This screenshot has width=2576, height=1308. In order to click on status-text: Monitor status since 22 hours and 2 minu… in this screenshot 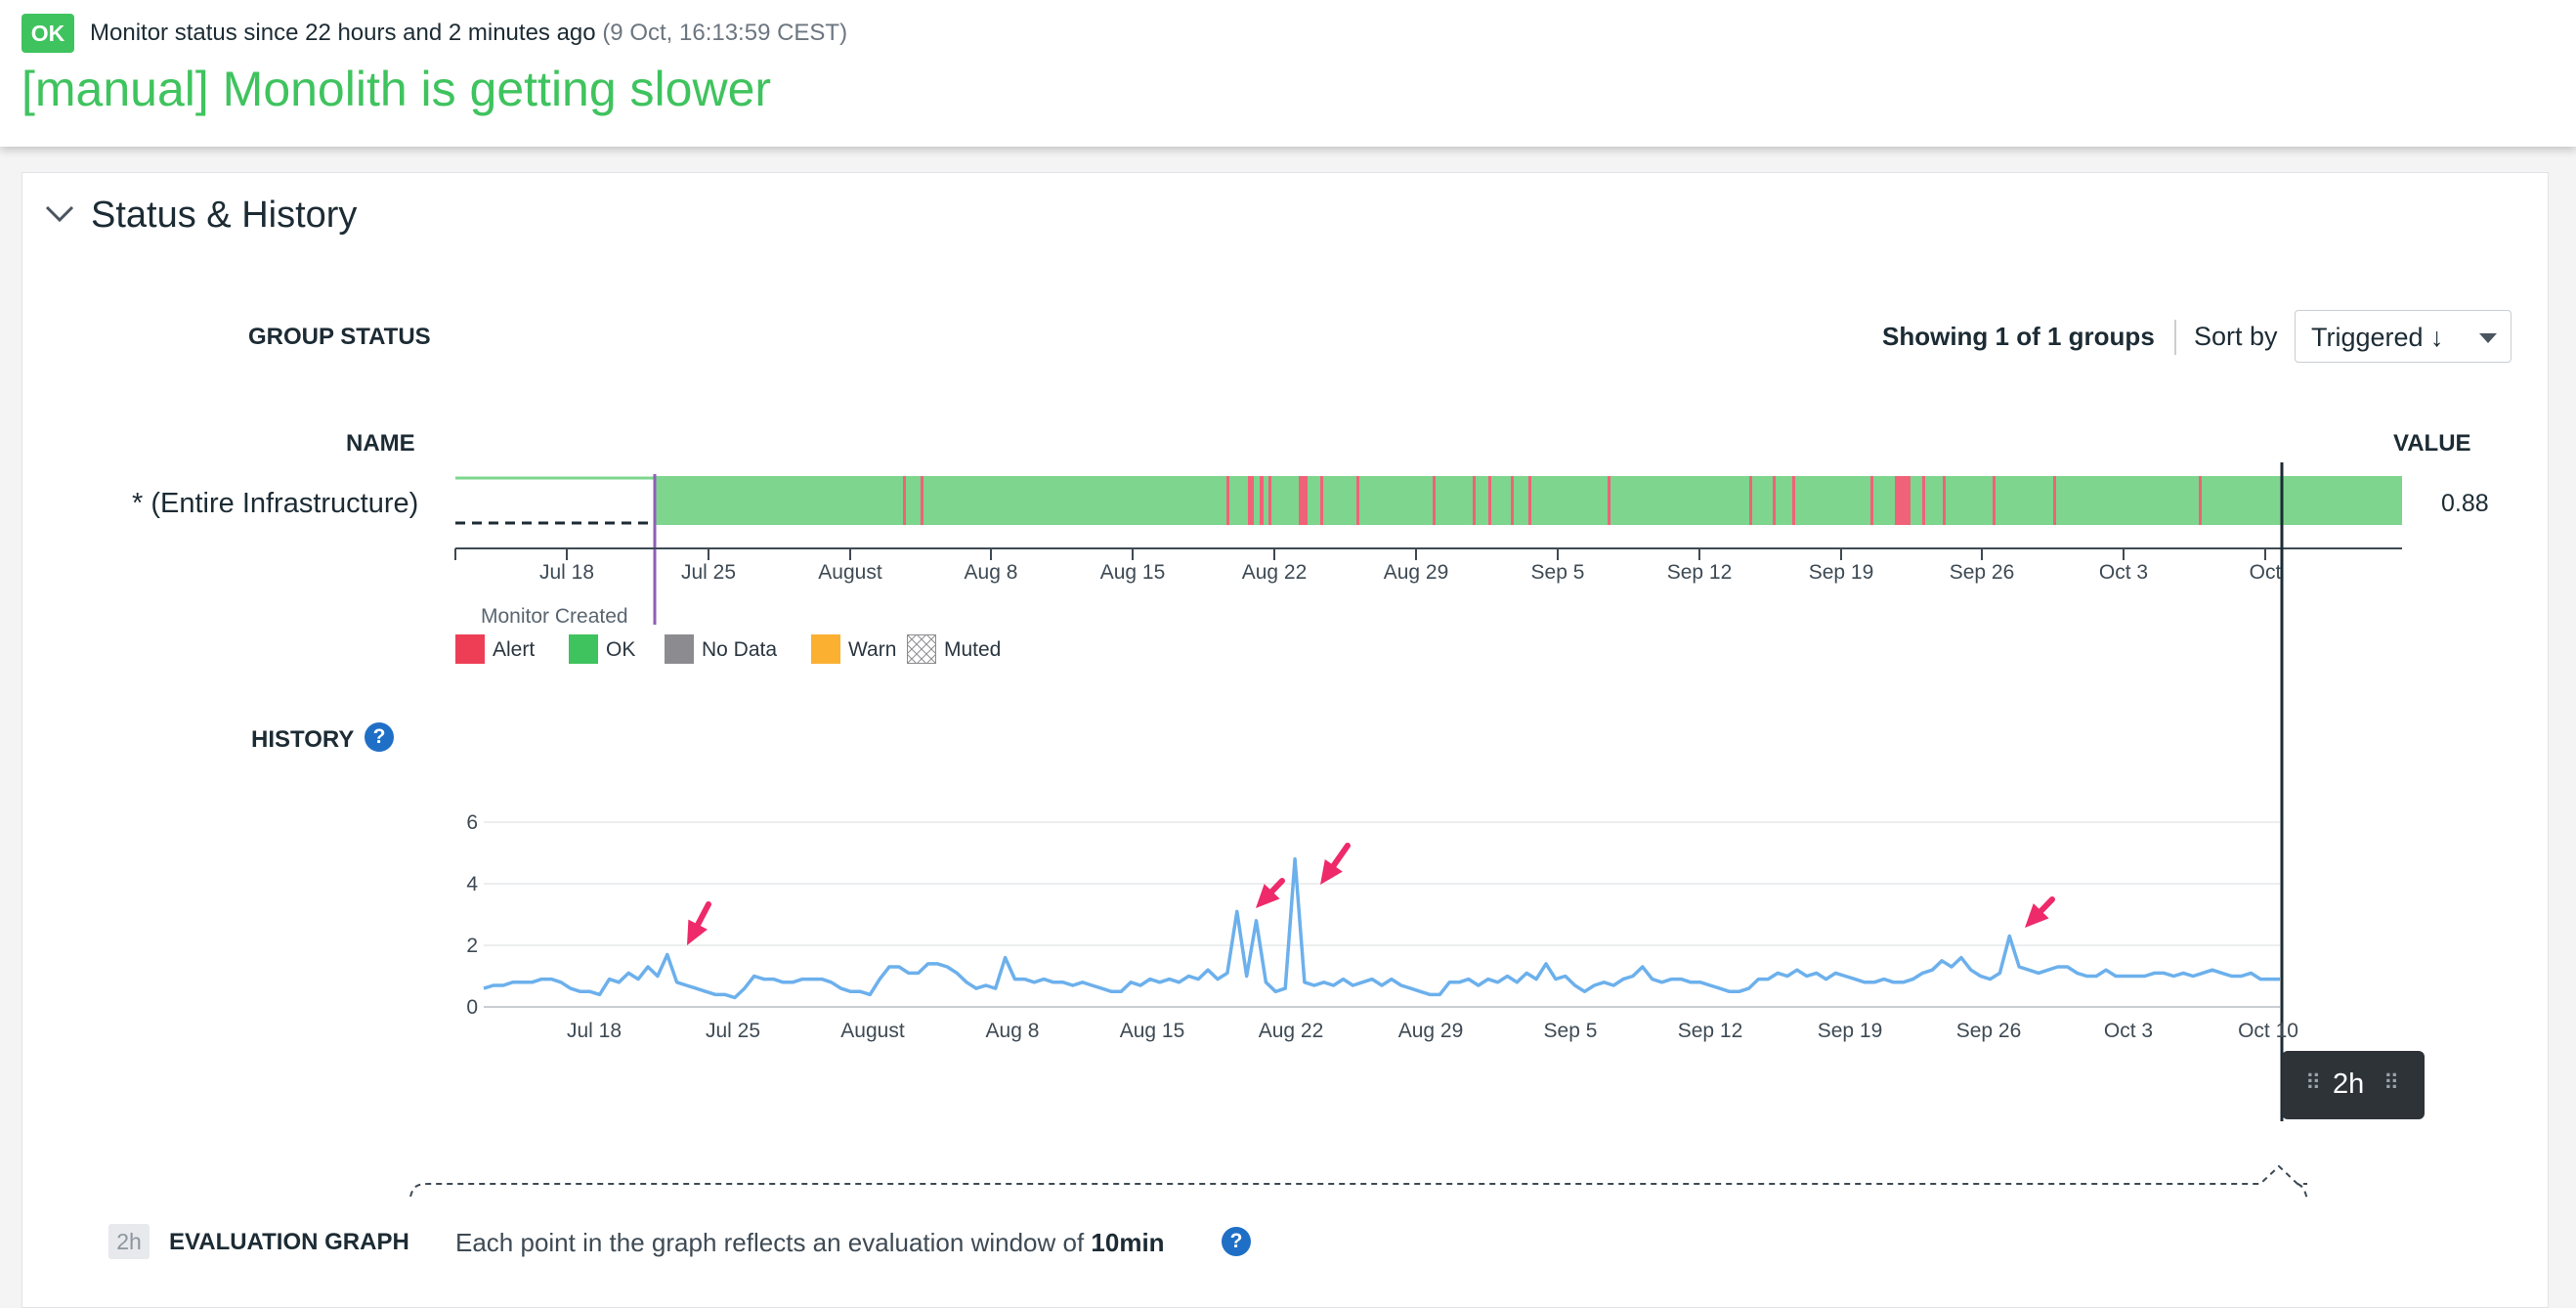, I will do `click(343, 33)`.